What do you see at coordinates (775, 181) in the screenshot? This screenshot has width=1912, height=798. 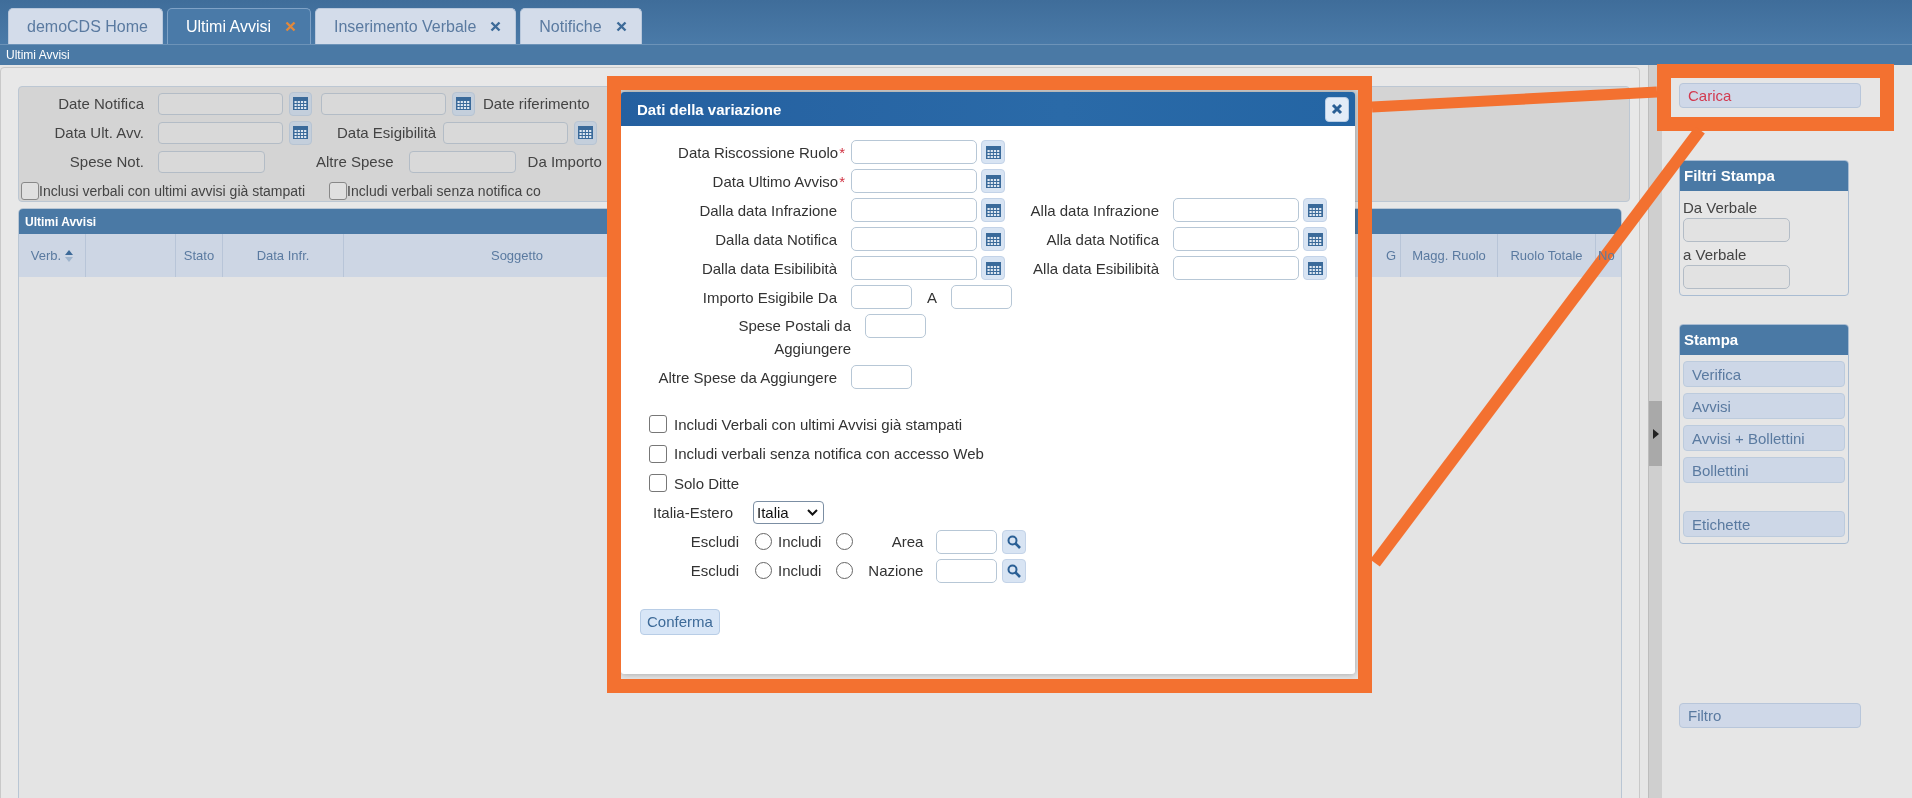 I see `field-label: Data Ultimo Avviso` at bounding box center [775, 181].